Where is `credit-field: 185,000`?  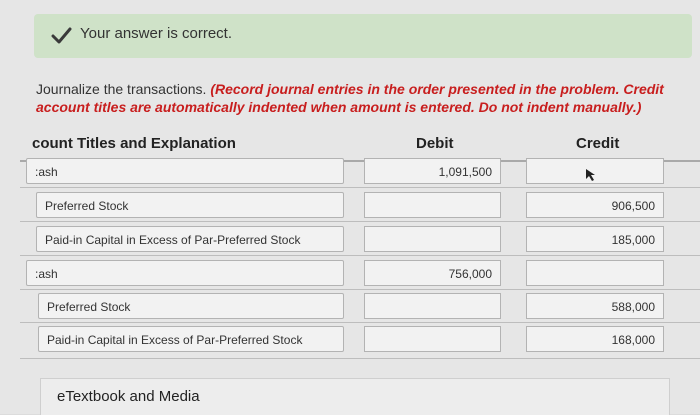 credit-field: 185,000 is located at coordinates (595, 239).